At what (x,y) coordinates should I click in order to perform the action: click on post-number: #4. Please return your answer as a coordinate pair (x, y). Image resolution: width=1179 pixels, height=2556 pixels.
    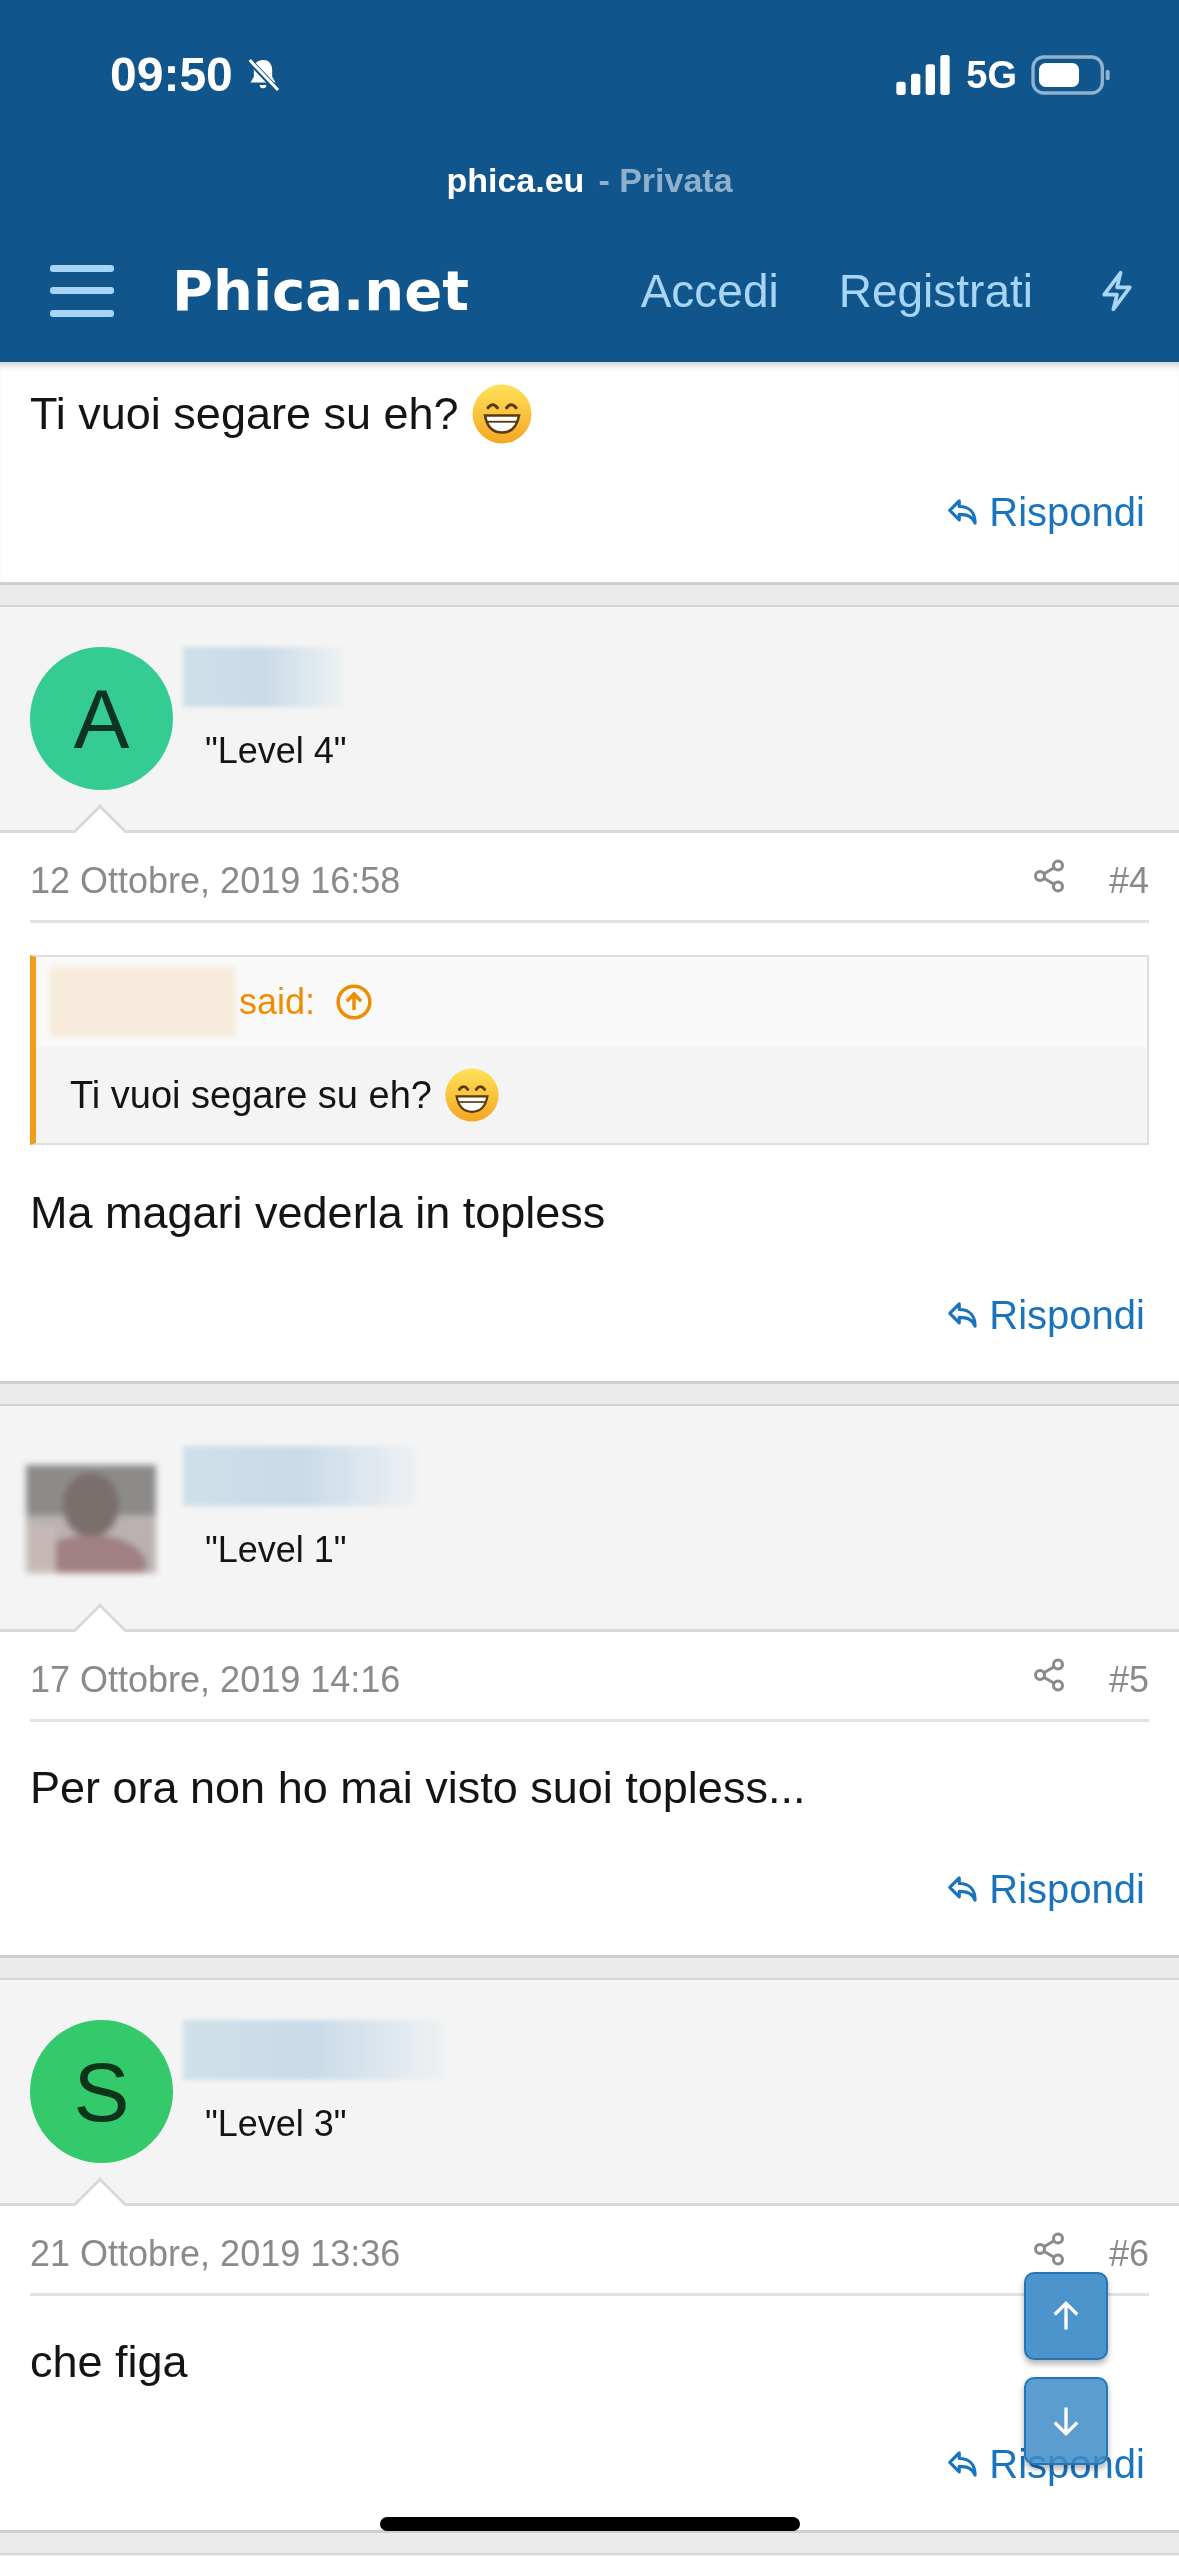
    Looking at the image, I should click on (1128, 881).